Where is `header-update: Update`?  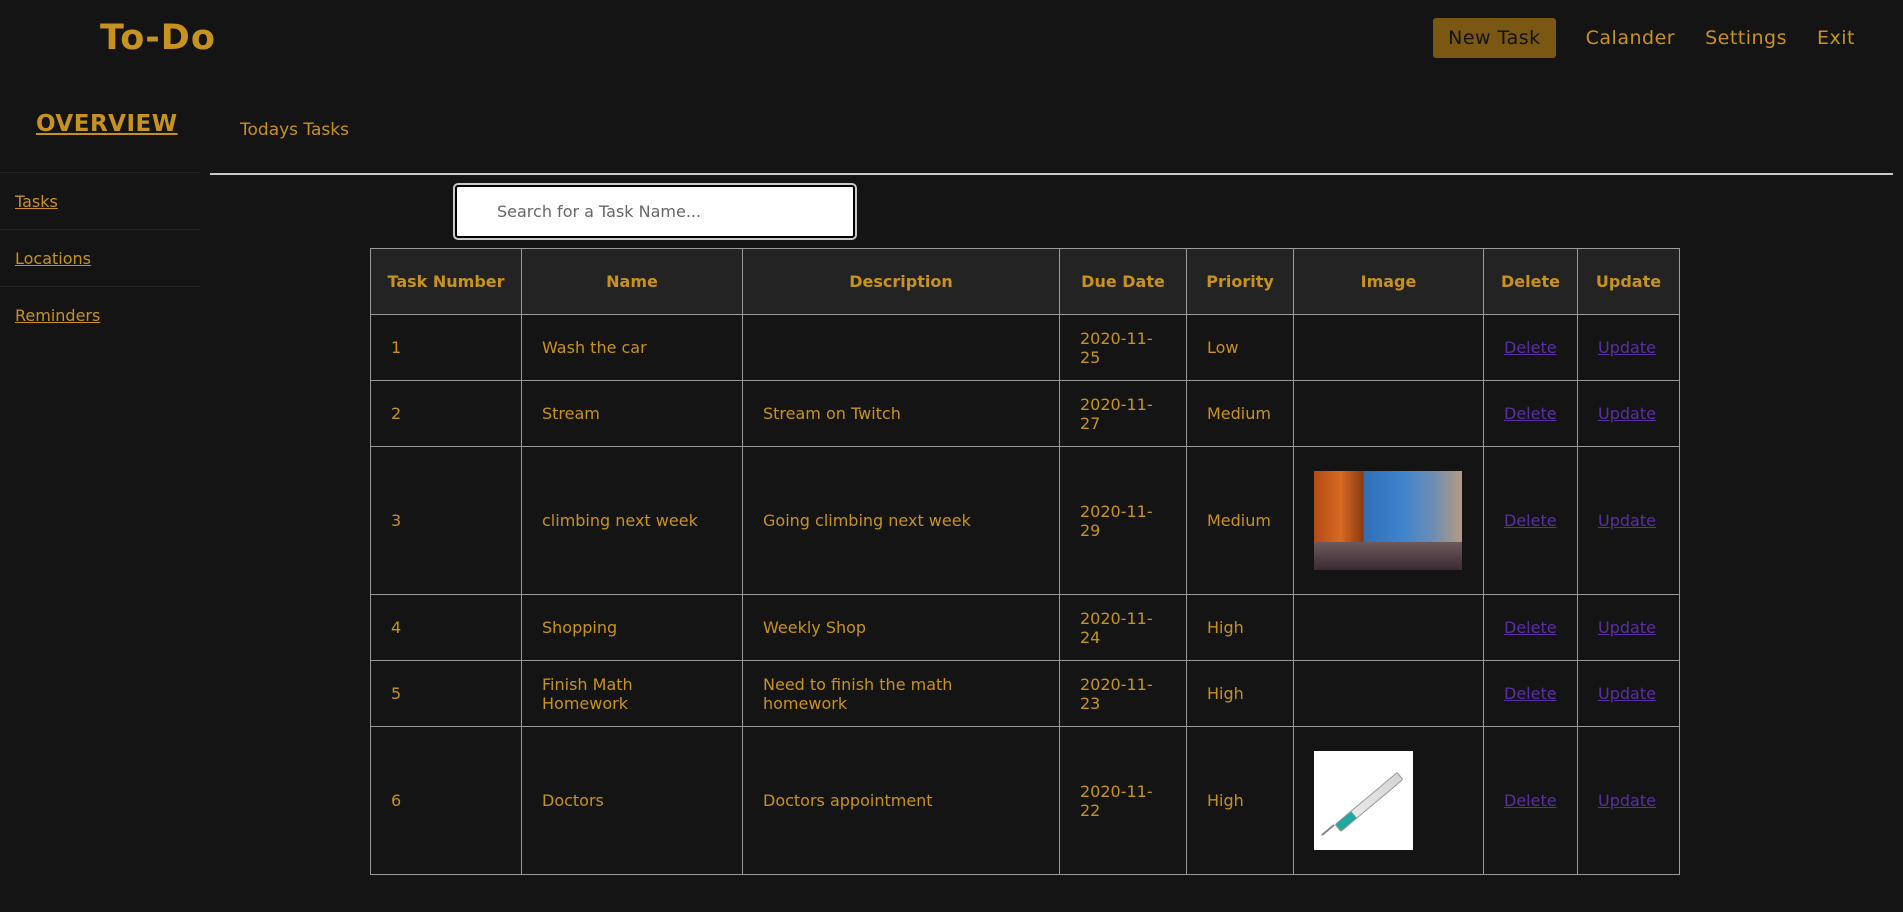
header-update: Update is located at coordinates (1628, 281).